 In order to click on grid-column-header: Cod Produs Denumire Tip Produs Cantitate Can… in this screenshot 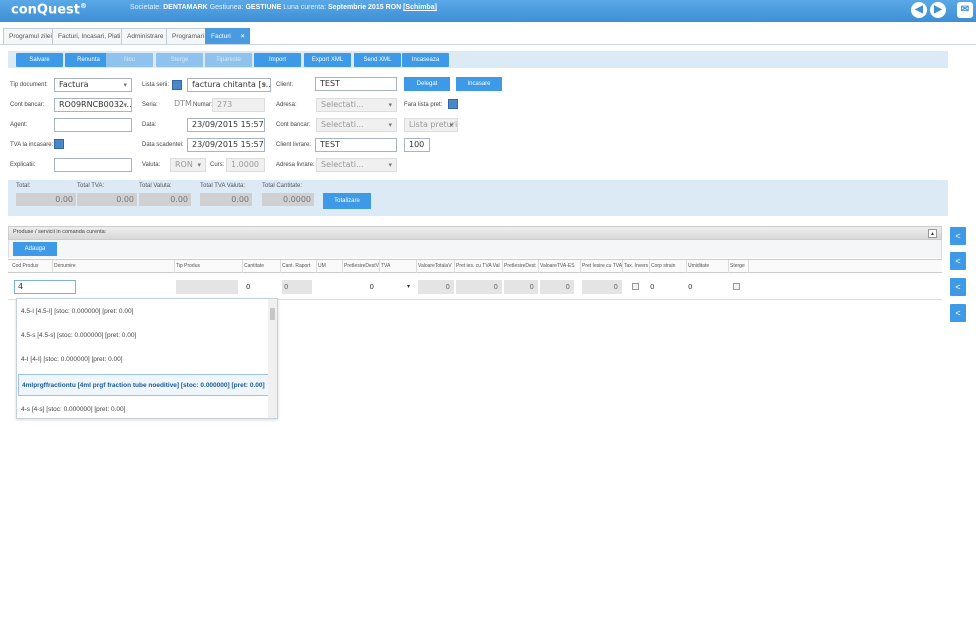, I will do `click(475, 266)`.